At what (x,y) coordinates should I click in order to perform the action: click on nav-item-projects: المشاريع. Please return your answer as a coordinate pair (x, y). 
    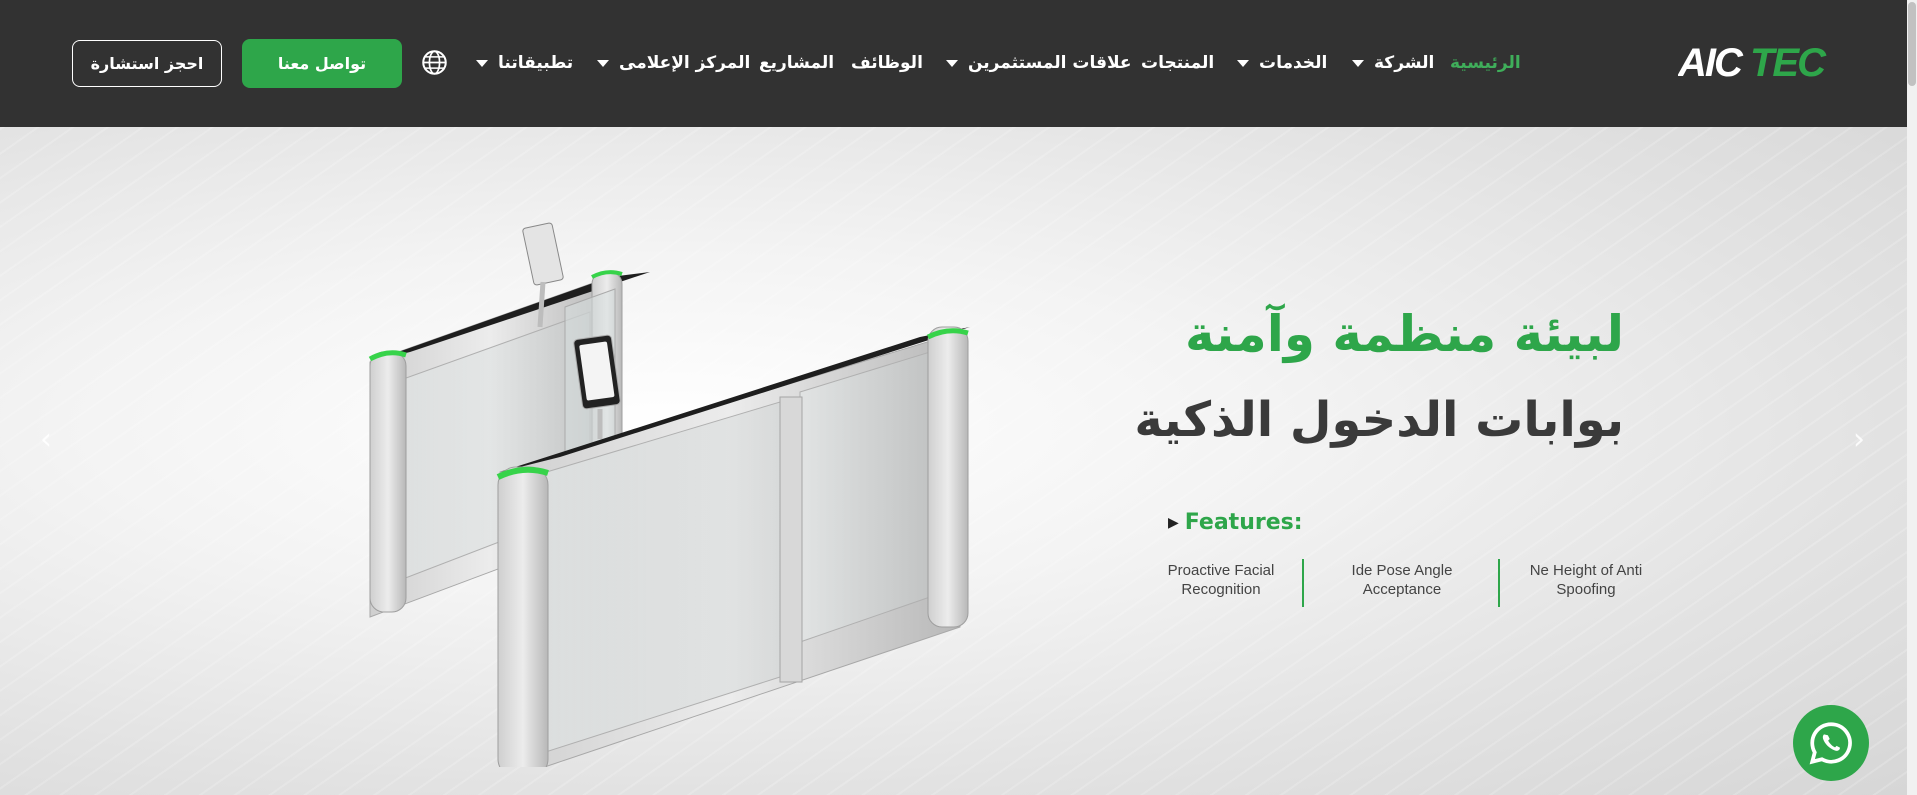
    Looking at the image, I should click on (796, 63).